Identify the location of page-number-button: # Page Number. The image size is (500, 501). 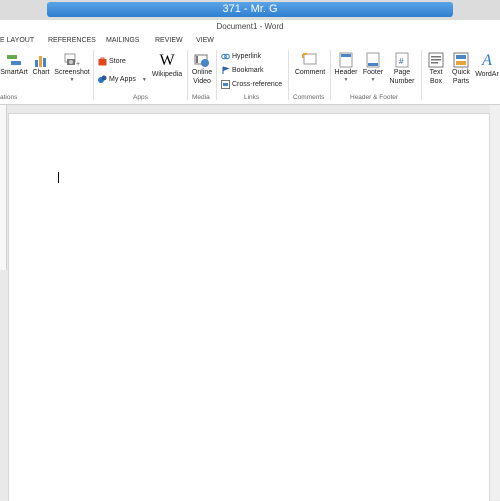
(402, 69).